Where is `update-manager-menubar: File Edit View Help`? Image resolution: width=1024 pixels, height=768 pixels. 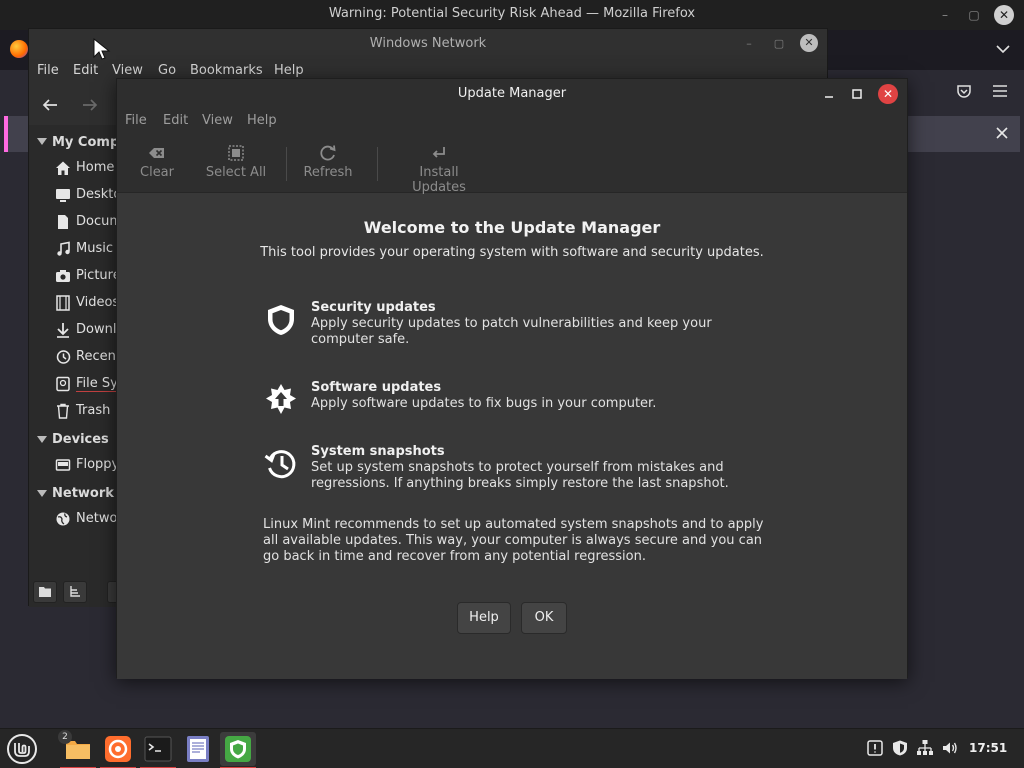
update-manager-menubar: File Edit View Help is located at coordinates (512, 121).